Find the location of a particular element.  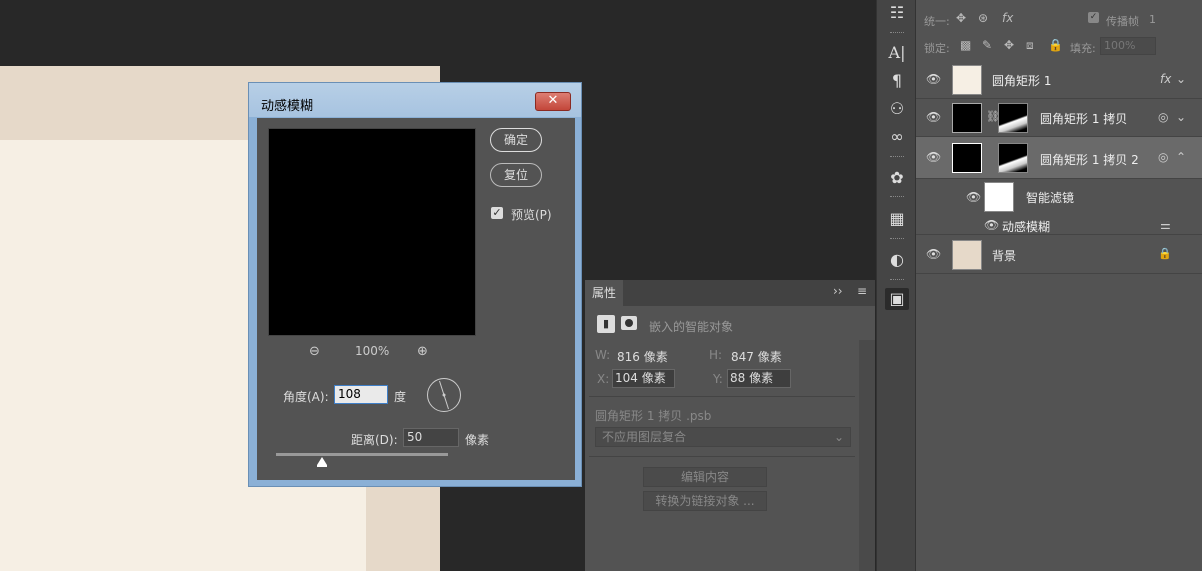

properties-tabbar: 属性 ›› ≡ is located at coordinates (730, 293).